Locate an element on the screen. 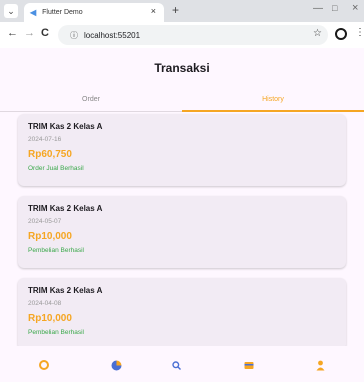 The width and height of the screenshot is (364, 382). bookmark-star-icon: ☆ is located at coordinates (317, 33).